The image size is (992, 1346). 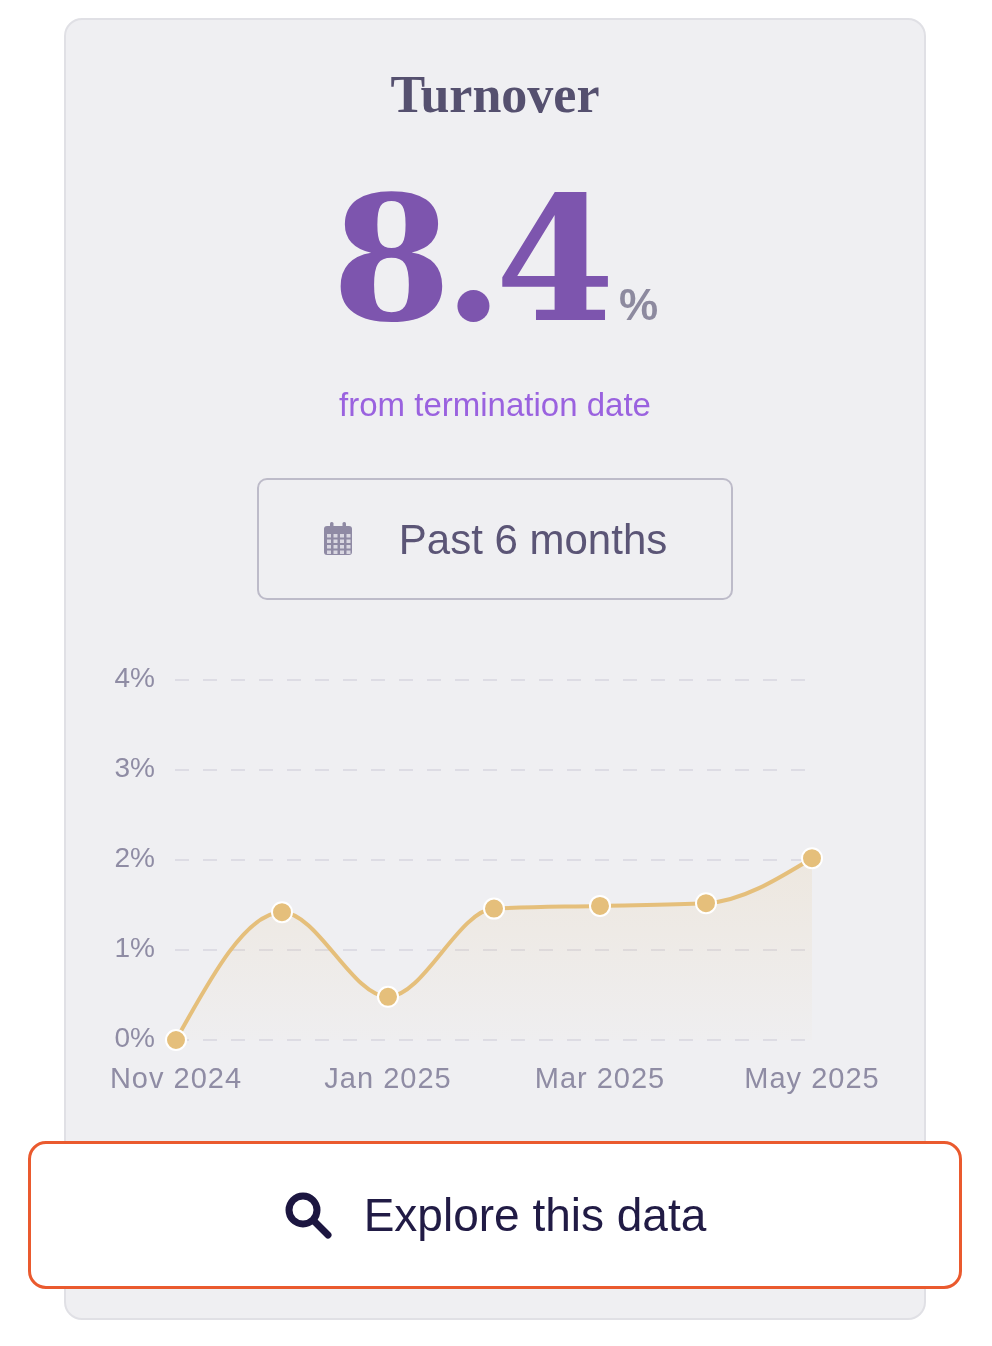 I want to click on axis-label: 0%, so click(x=134, y=1038).